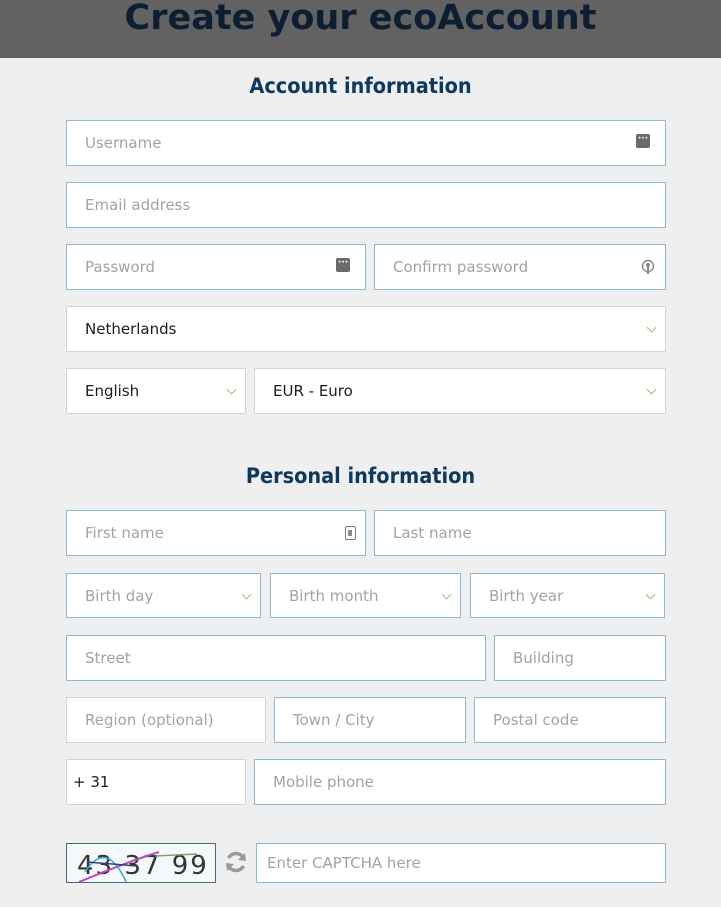  Describe the element at coordinates (334, 595) in the screenshot. I see `birth-month-placeholder: Birth month` at that location.